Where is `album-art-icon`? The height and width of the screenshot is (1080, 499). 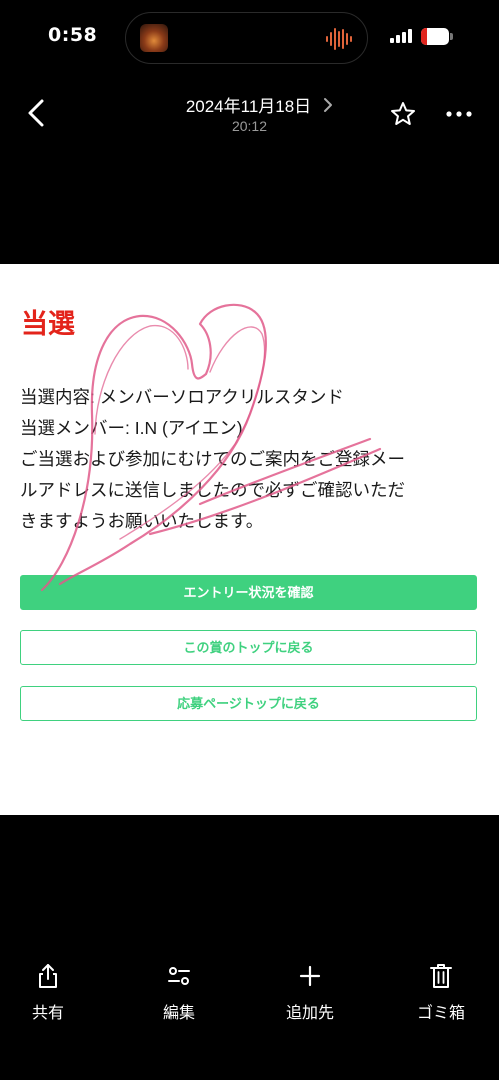 album-art-icon is located at coordinates (154, 38).